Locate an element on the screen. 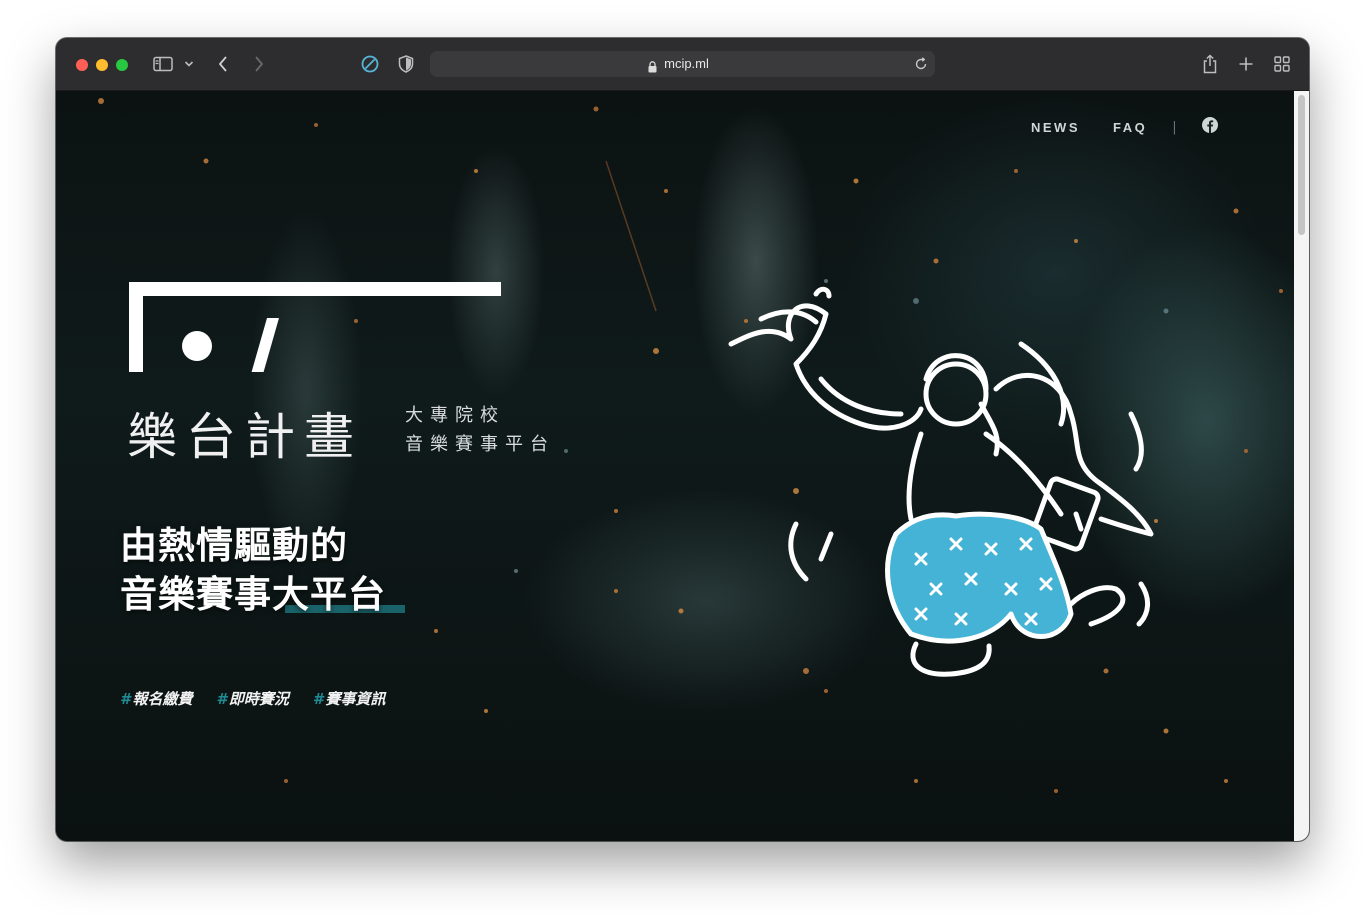 The image size is (1365, 915). plus-icon is located at coordinates (1246, 64).